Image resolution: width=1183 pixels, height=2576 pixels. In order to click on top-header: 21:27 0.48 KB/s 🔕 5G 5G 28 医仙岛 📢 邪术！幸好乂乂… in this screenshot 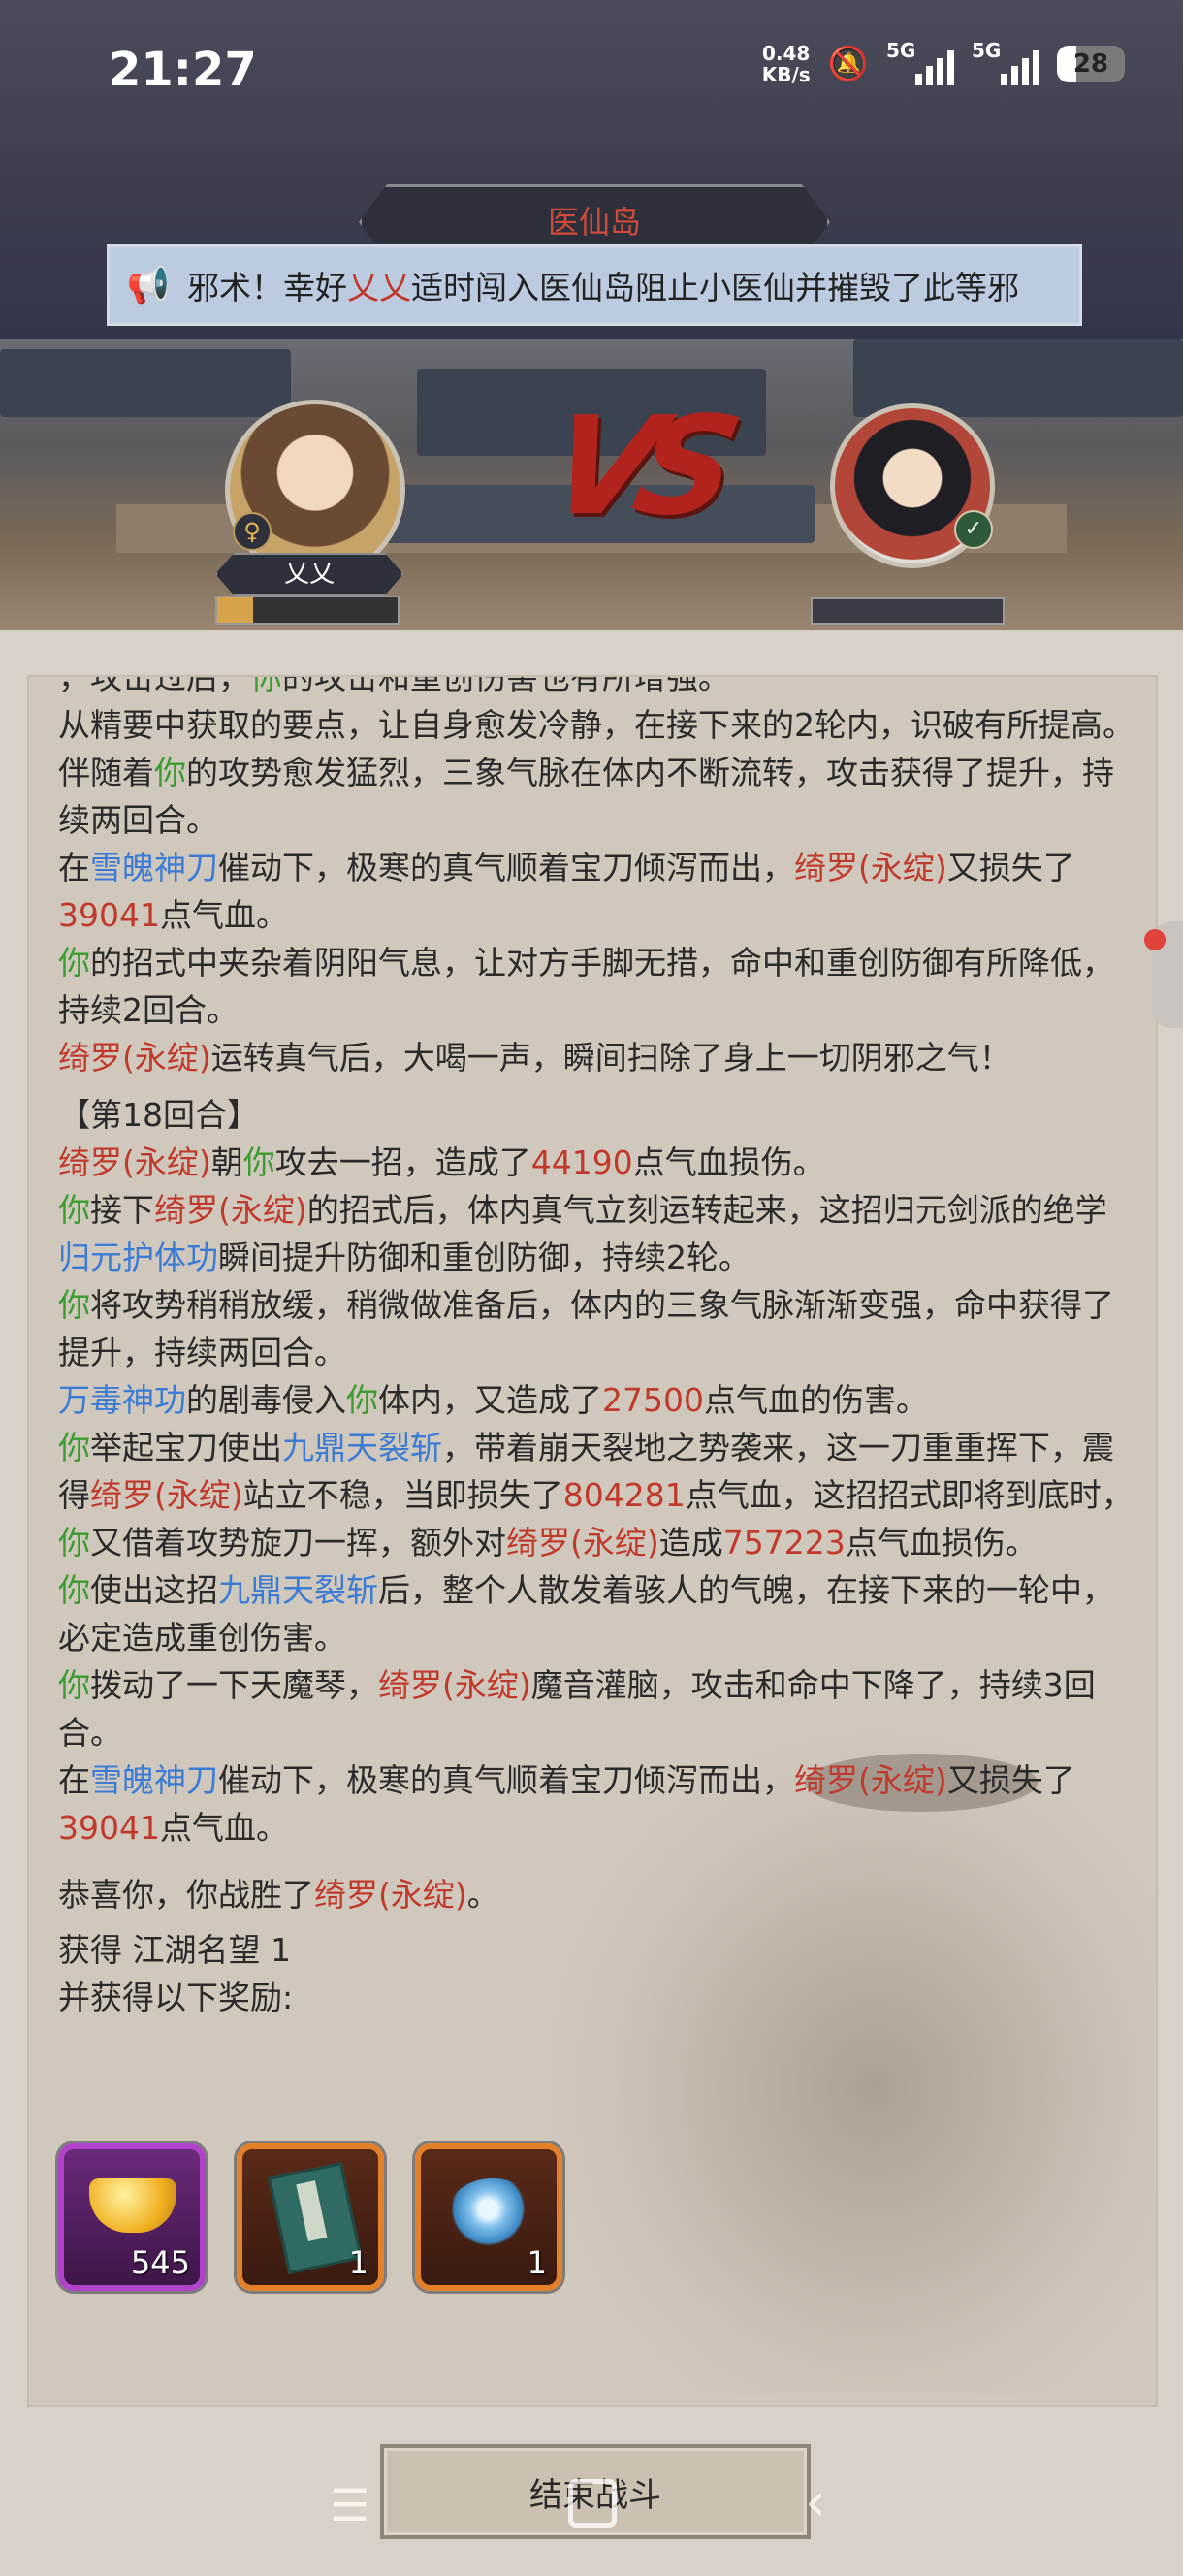, I will do `click(591, 169)`.